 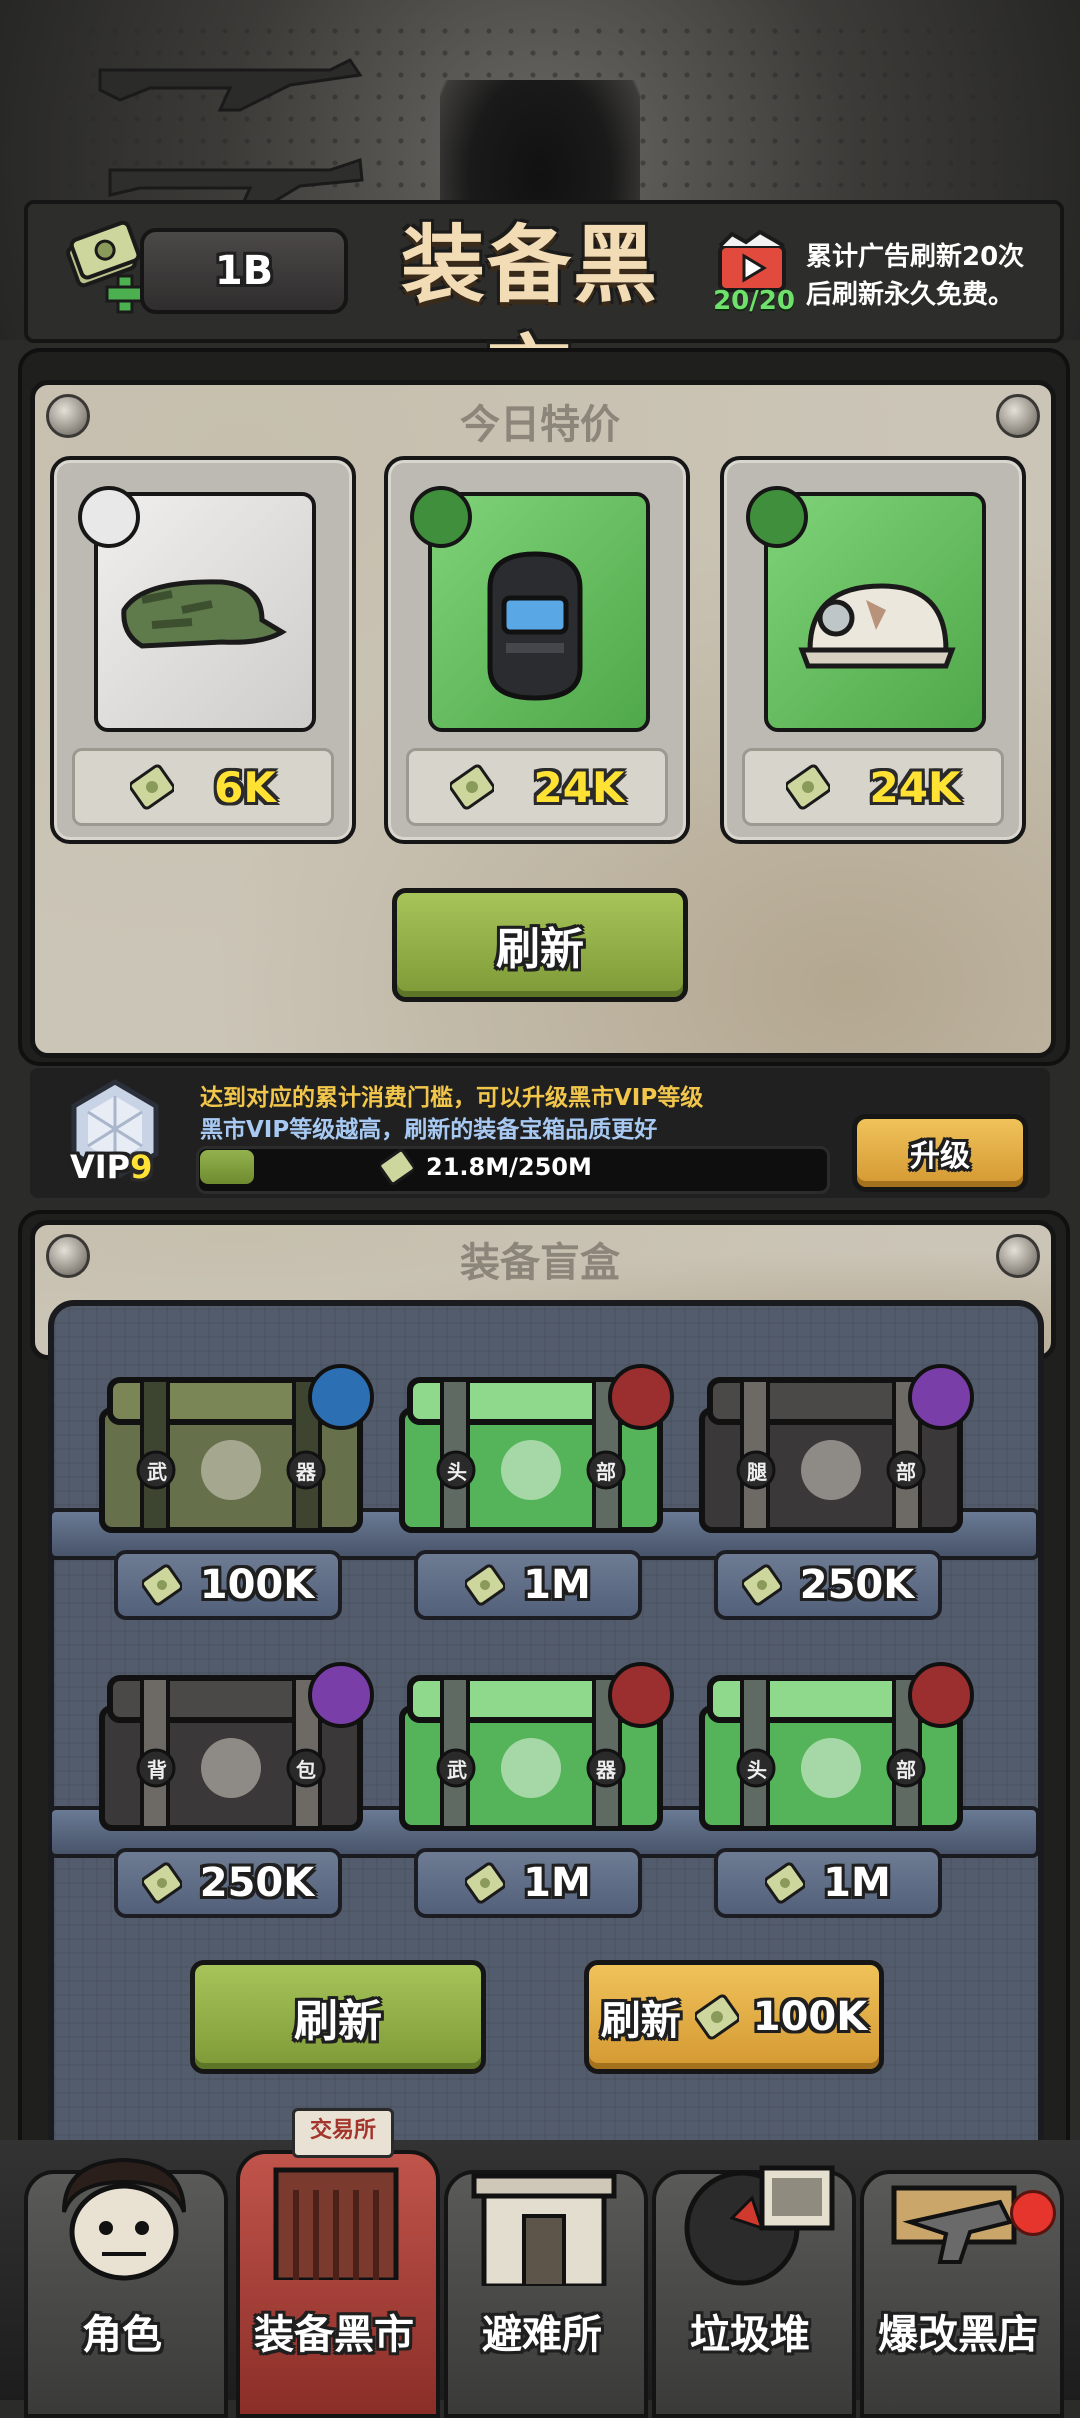 I want to click on price-bar: 6K, so click(x=203, y=787).